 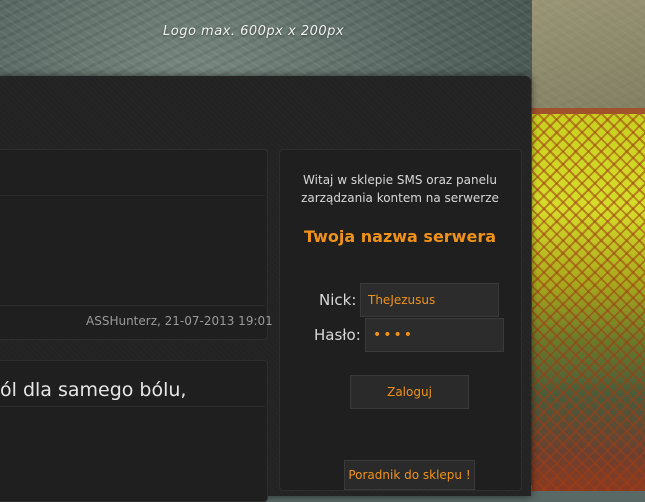 I want to click on shop-guide-button: Poradnik do sklepu !, so click(x=409, y=475).